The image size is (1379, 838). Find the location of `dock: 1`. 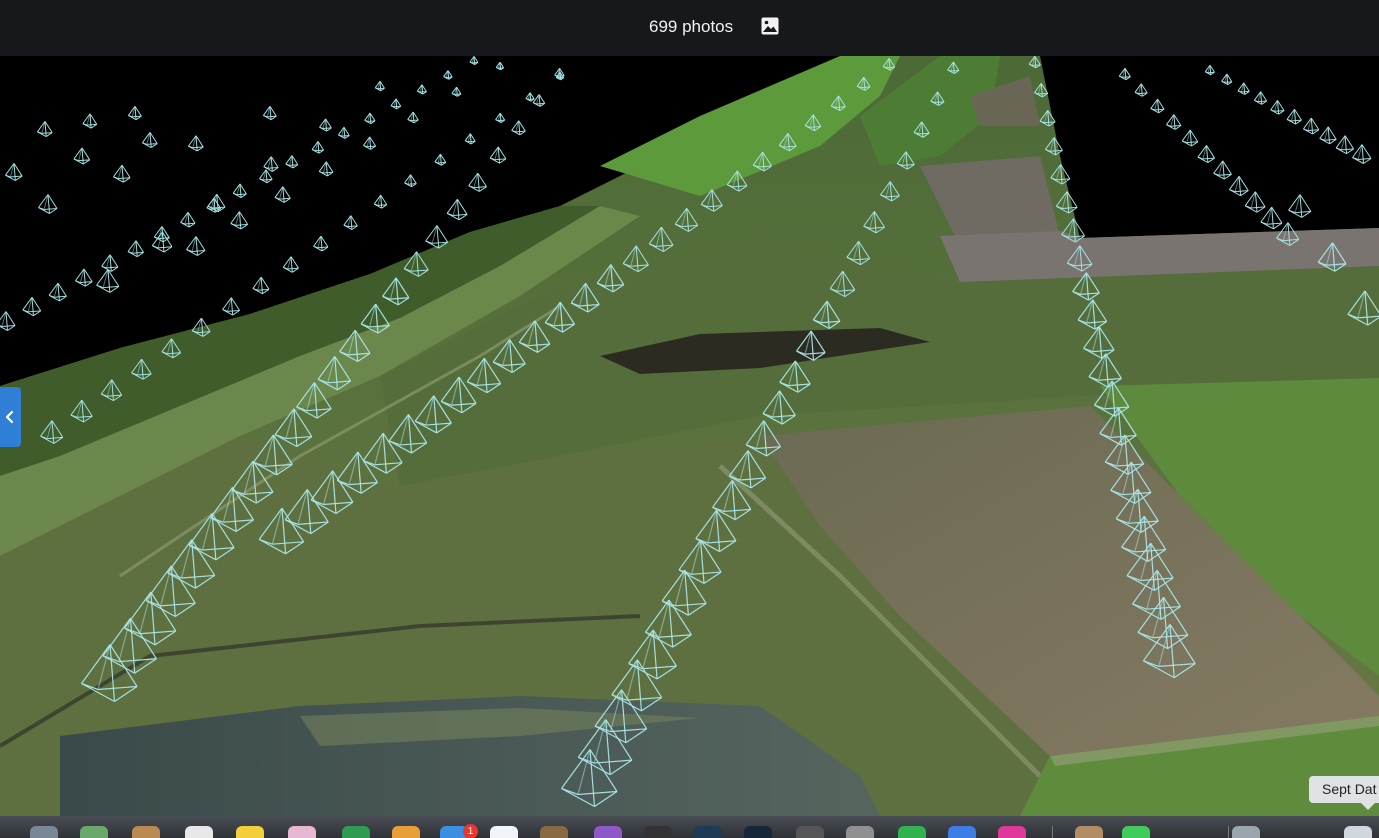

dock: 1 is located at coordinates (689, 827).